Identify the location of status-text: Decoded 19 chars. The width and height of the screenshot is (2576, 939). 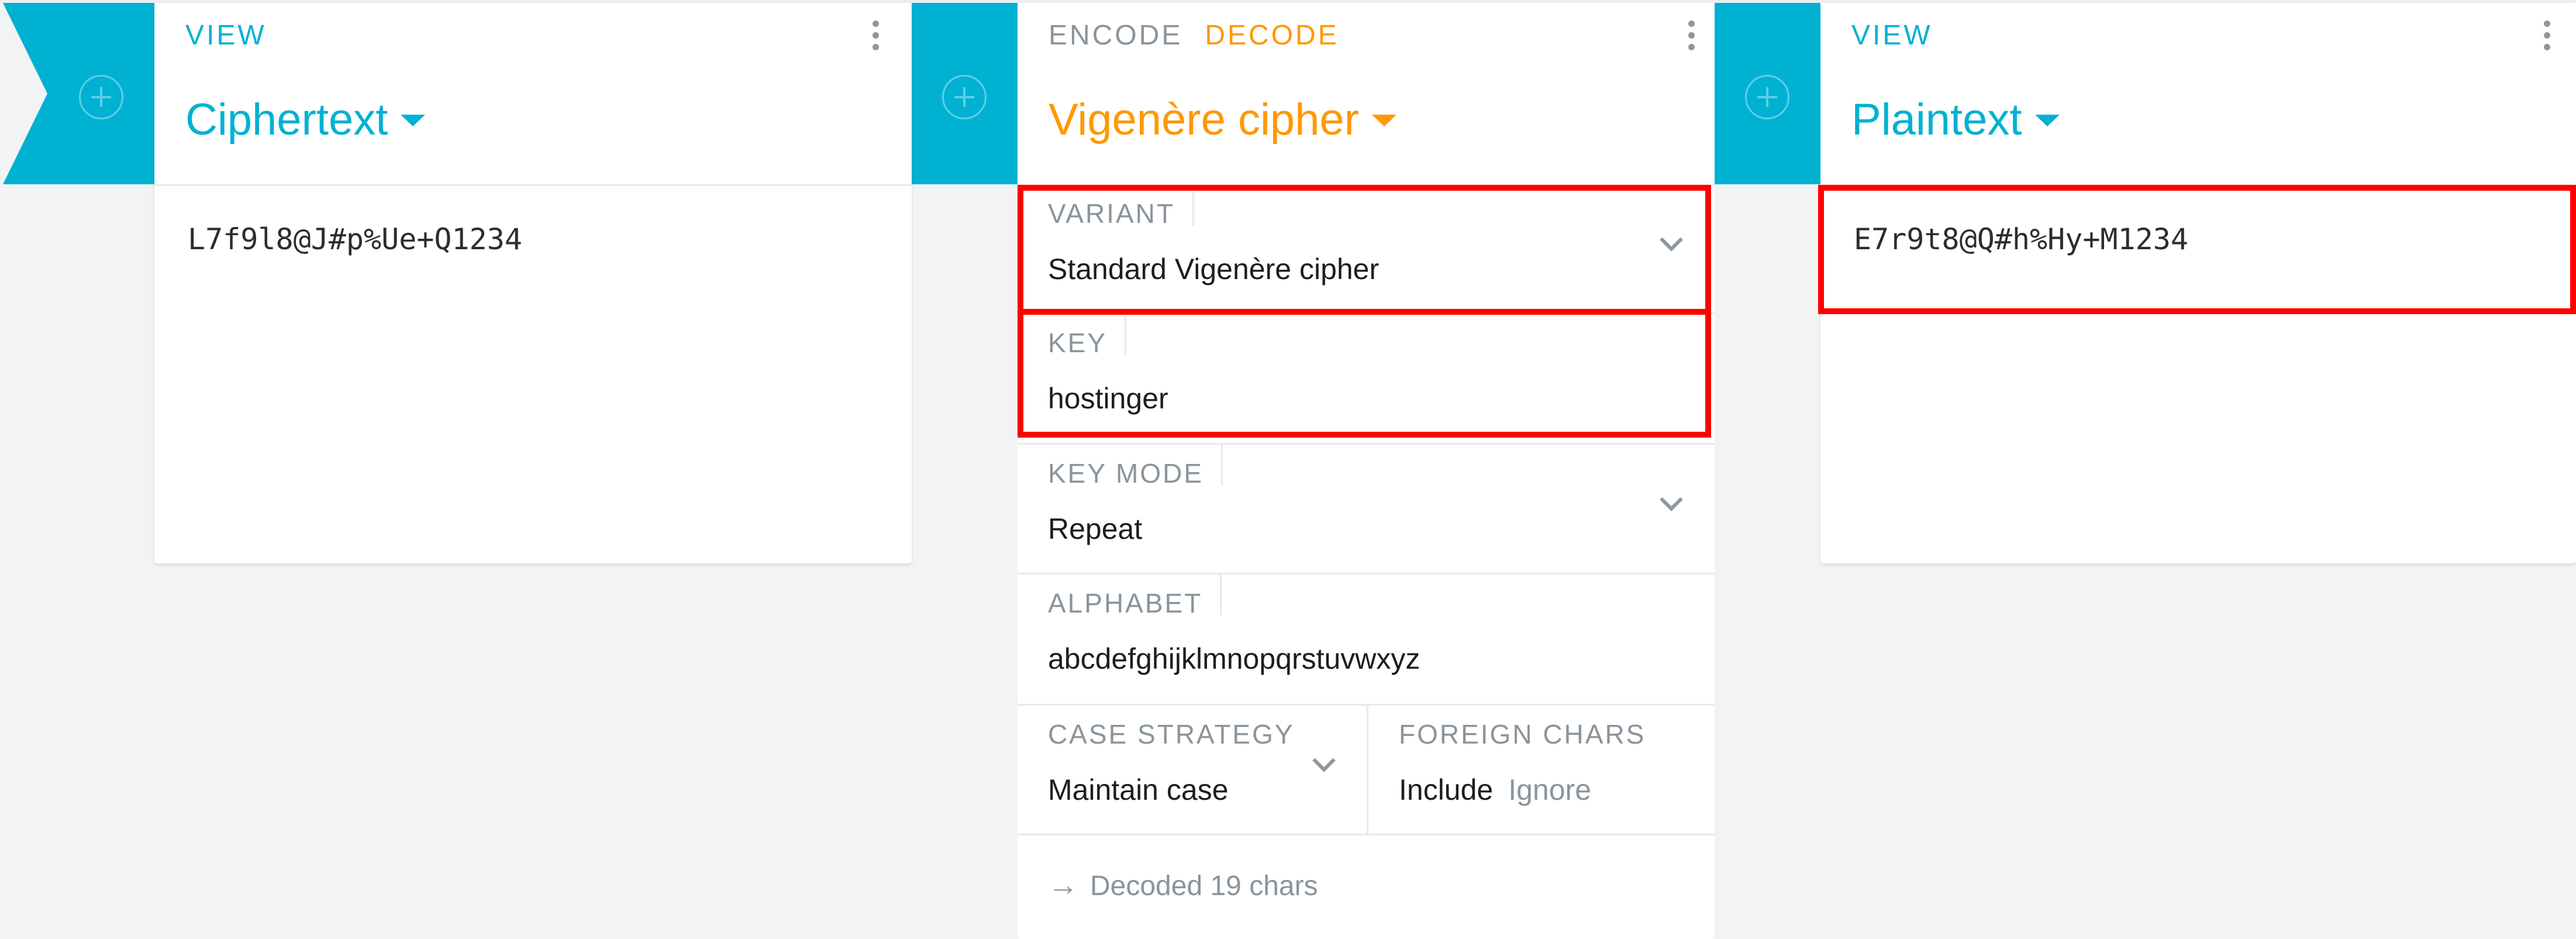
(1204, 887).